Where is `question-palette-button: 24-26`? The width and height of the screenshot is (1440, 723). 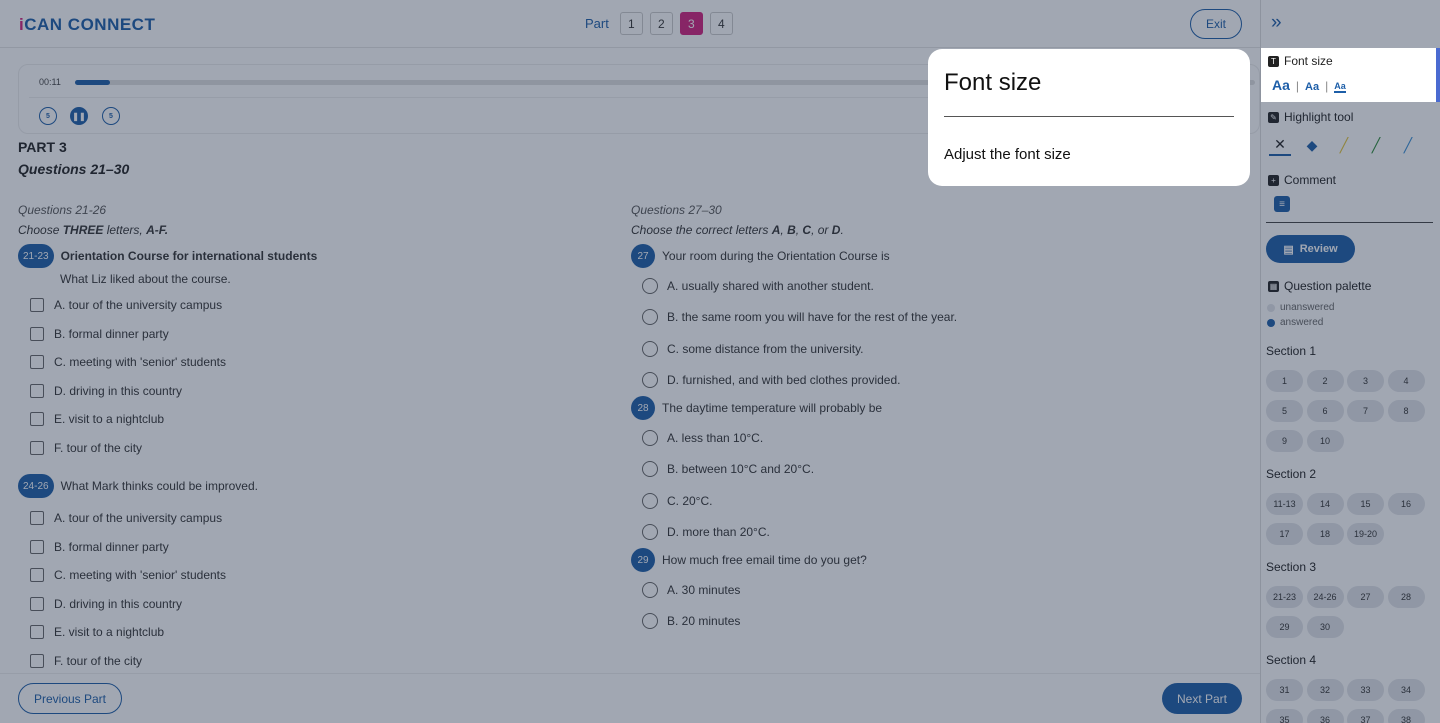 question-palette-button: 24-26 is located at coordinates (1325, 597).